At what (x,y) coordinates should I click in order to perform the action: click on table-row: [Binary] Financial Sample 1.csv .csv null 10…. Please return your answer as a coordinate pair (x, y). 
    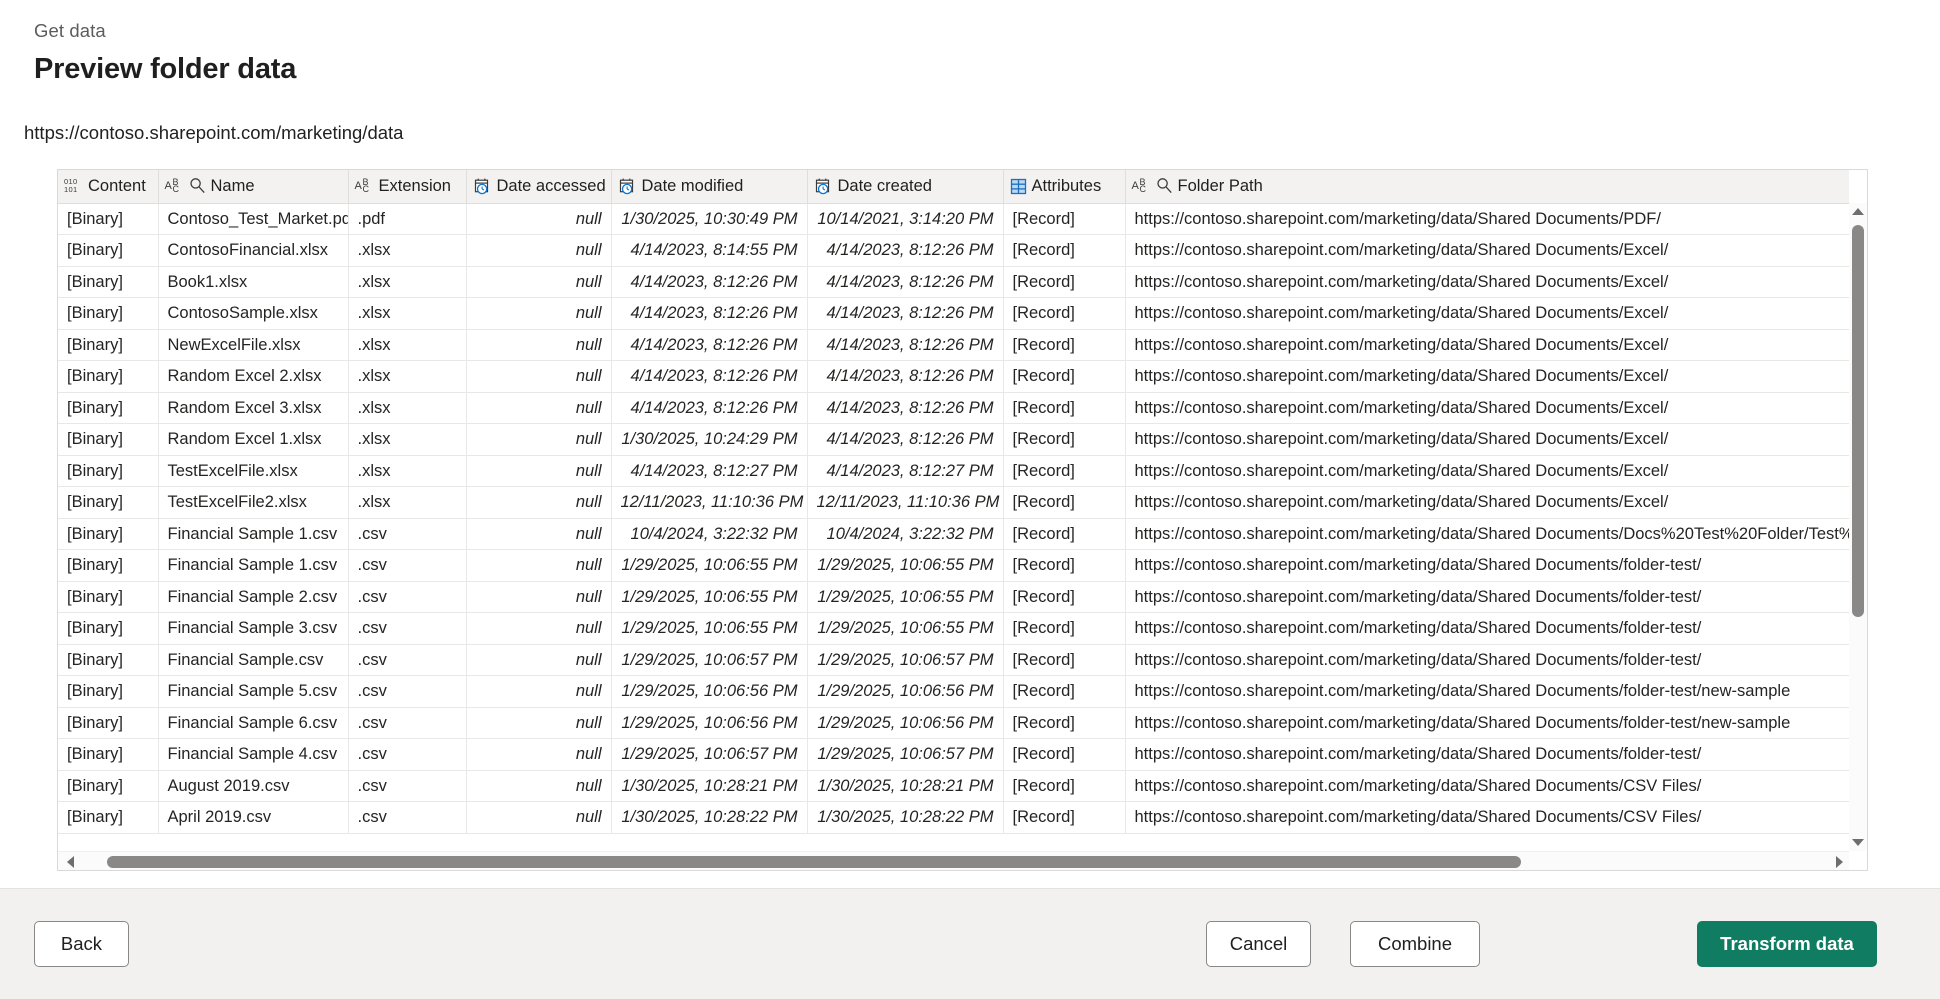
    Looking at the image, I should click on (953, 534).